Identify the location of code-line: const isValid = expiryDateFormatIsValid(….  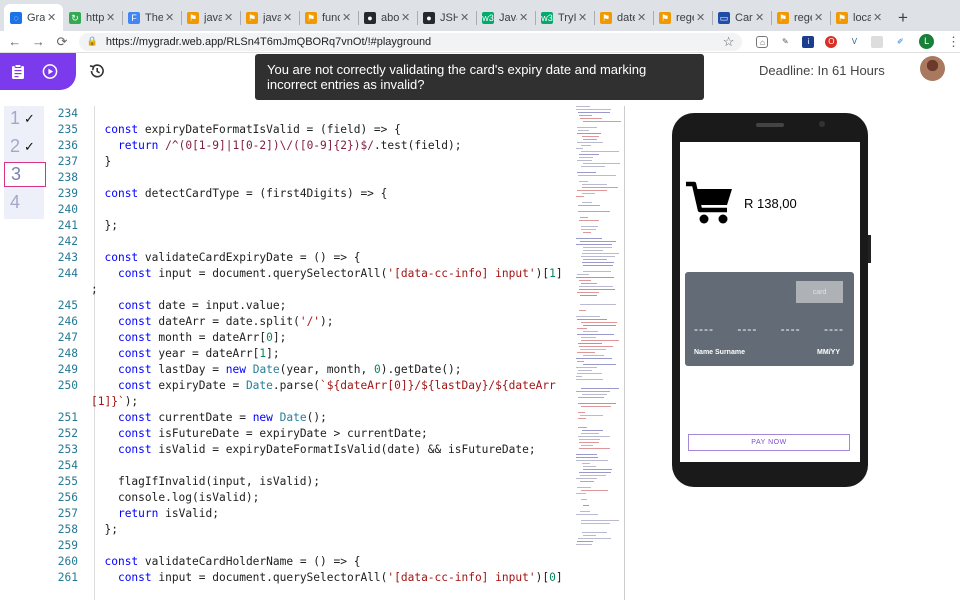
(313, 450).